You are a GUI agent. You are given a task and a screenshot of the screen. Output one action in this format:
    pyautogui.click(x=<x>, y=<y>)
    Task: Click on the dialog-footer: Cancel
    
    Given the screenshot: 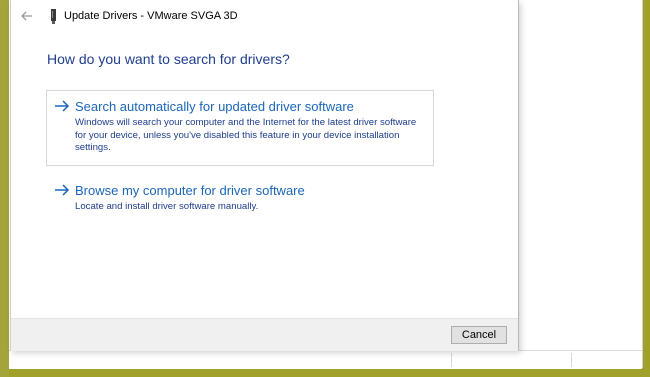 What is the action you would take?
    pyautogui.click(x=264, y=334)
    